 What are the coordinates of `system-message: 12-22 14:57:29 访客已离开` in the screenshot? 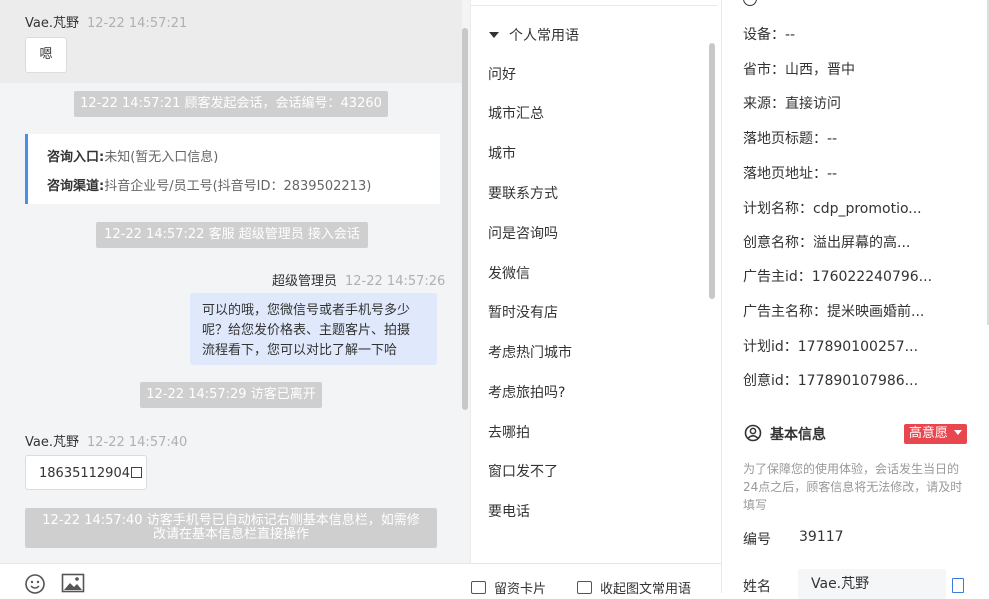 It's located at (231, 395).